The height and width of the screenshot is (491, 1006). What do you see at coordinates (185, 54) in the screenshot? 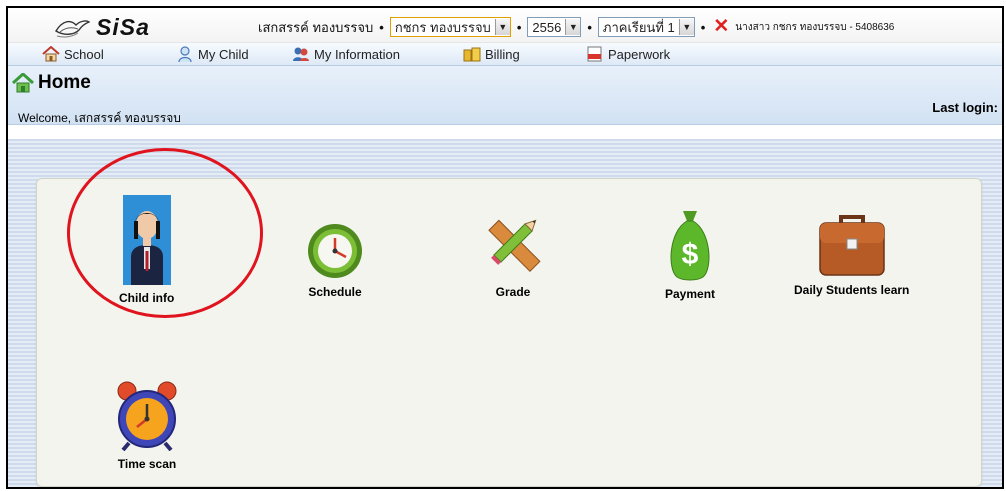
I see `child-icon` at bounding box center [185, 54].